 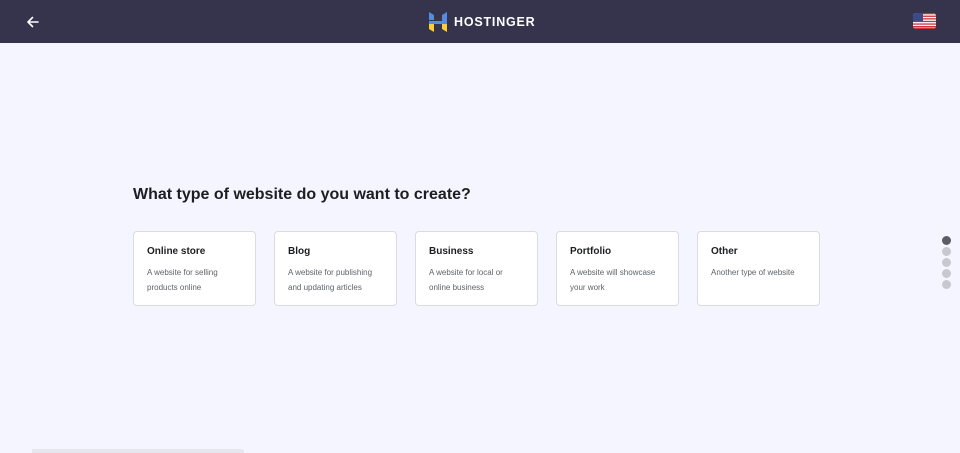 What do you see at coordinates (724, 251) in the screenshot?
I see `option-title: Other` at bounding box center [724, 251].